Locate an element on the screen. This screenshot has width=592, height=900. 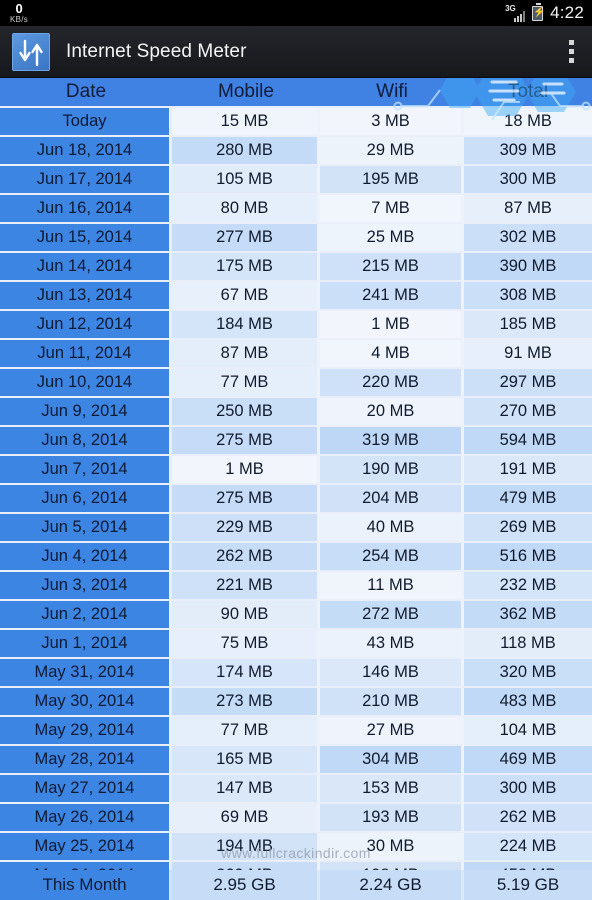
table-row: May 31, 2014 174 MB 146 MB 320 MB is located at coordinates (296, 673).